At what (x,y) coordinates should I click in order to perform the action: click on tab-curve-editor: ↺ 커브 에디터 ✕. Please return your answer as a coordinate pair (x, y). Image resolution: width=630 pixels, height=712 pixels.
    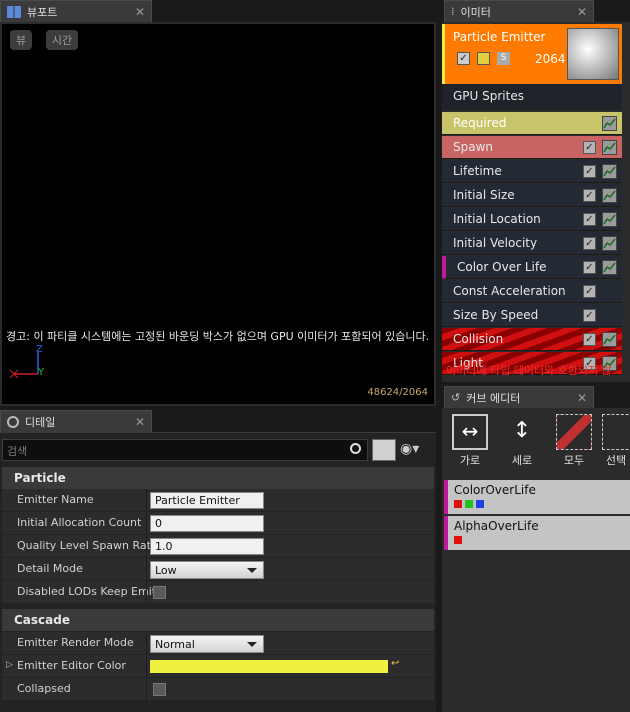
    Looking at the image, I should click on (519, 397).